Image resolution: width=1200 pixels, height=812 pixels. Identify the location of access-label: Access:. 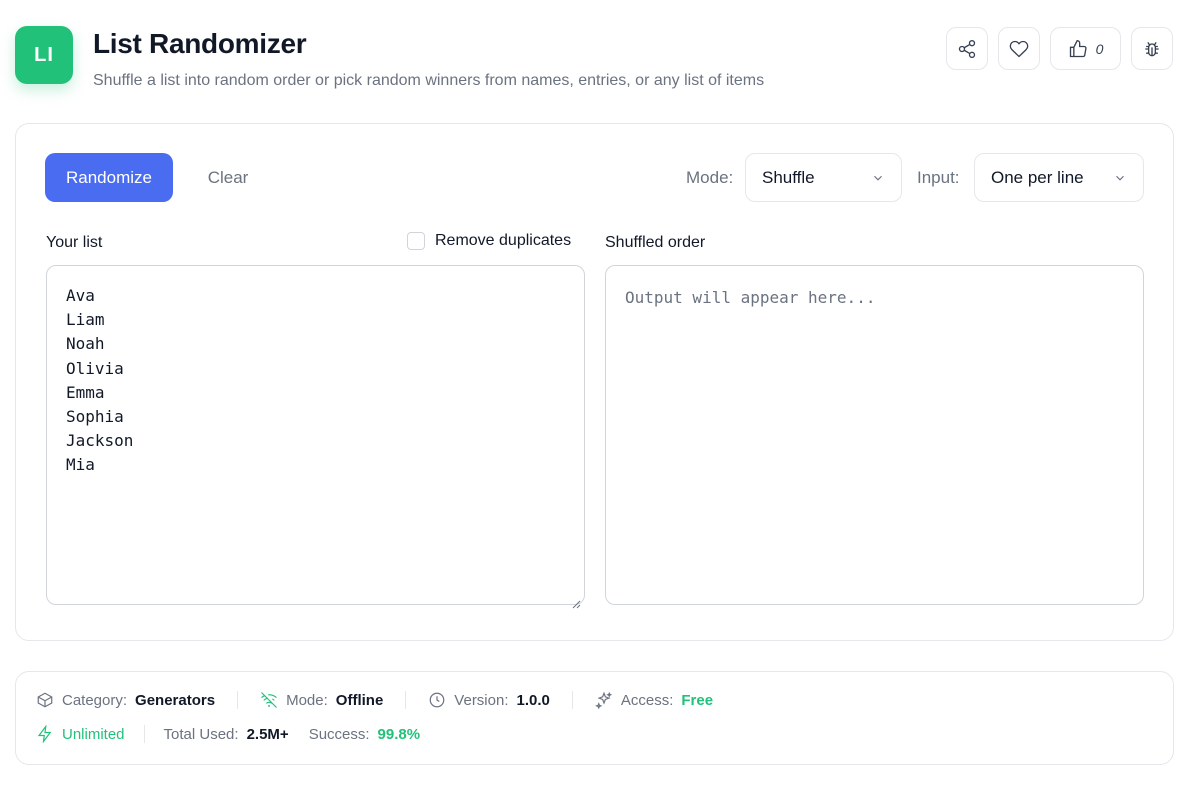
(647, 700).